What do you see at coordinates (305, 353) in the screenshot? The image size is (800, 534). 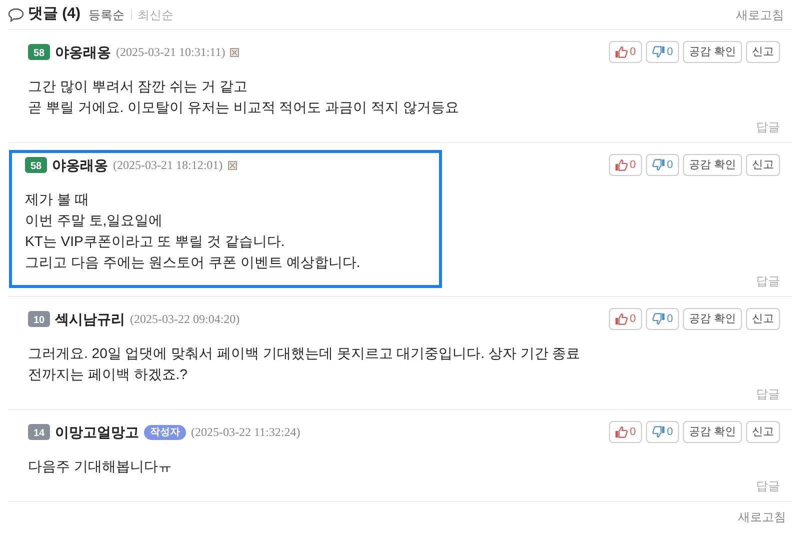 I see `comment-text: 그러게요. 20일 업댓에 맞춰서 페이백 기대했는데 못지르고 대기중입니다. 상자 기간 종료` at bounding box center [305, 353].